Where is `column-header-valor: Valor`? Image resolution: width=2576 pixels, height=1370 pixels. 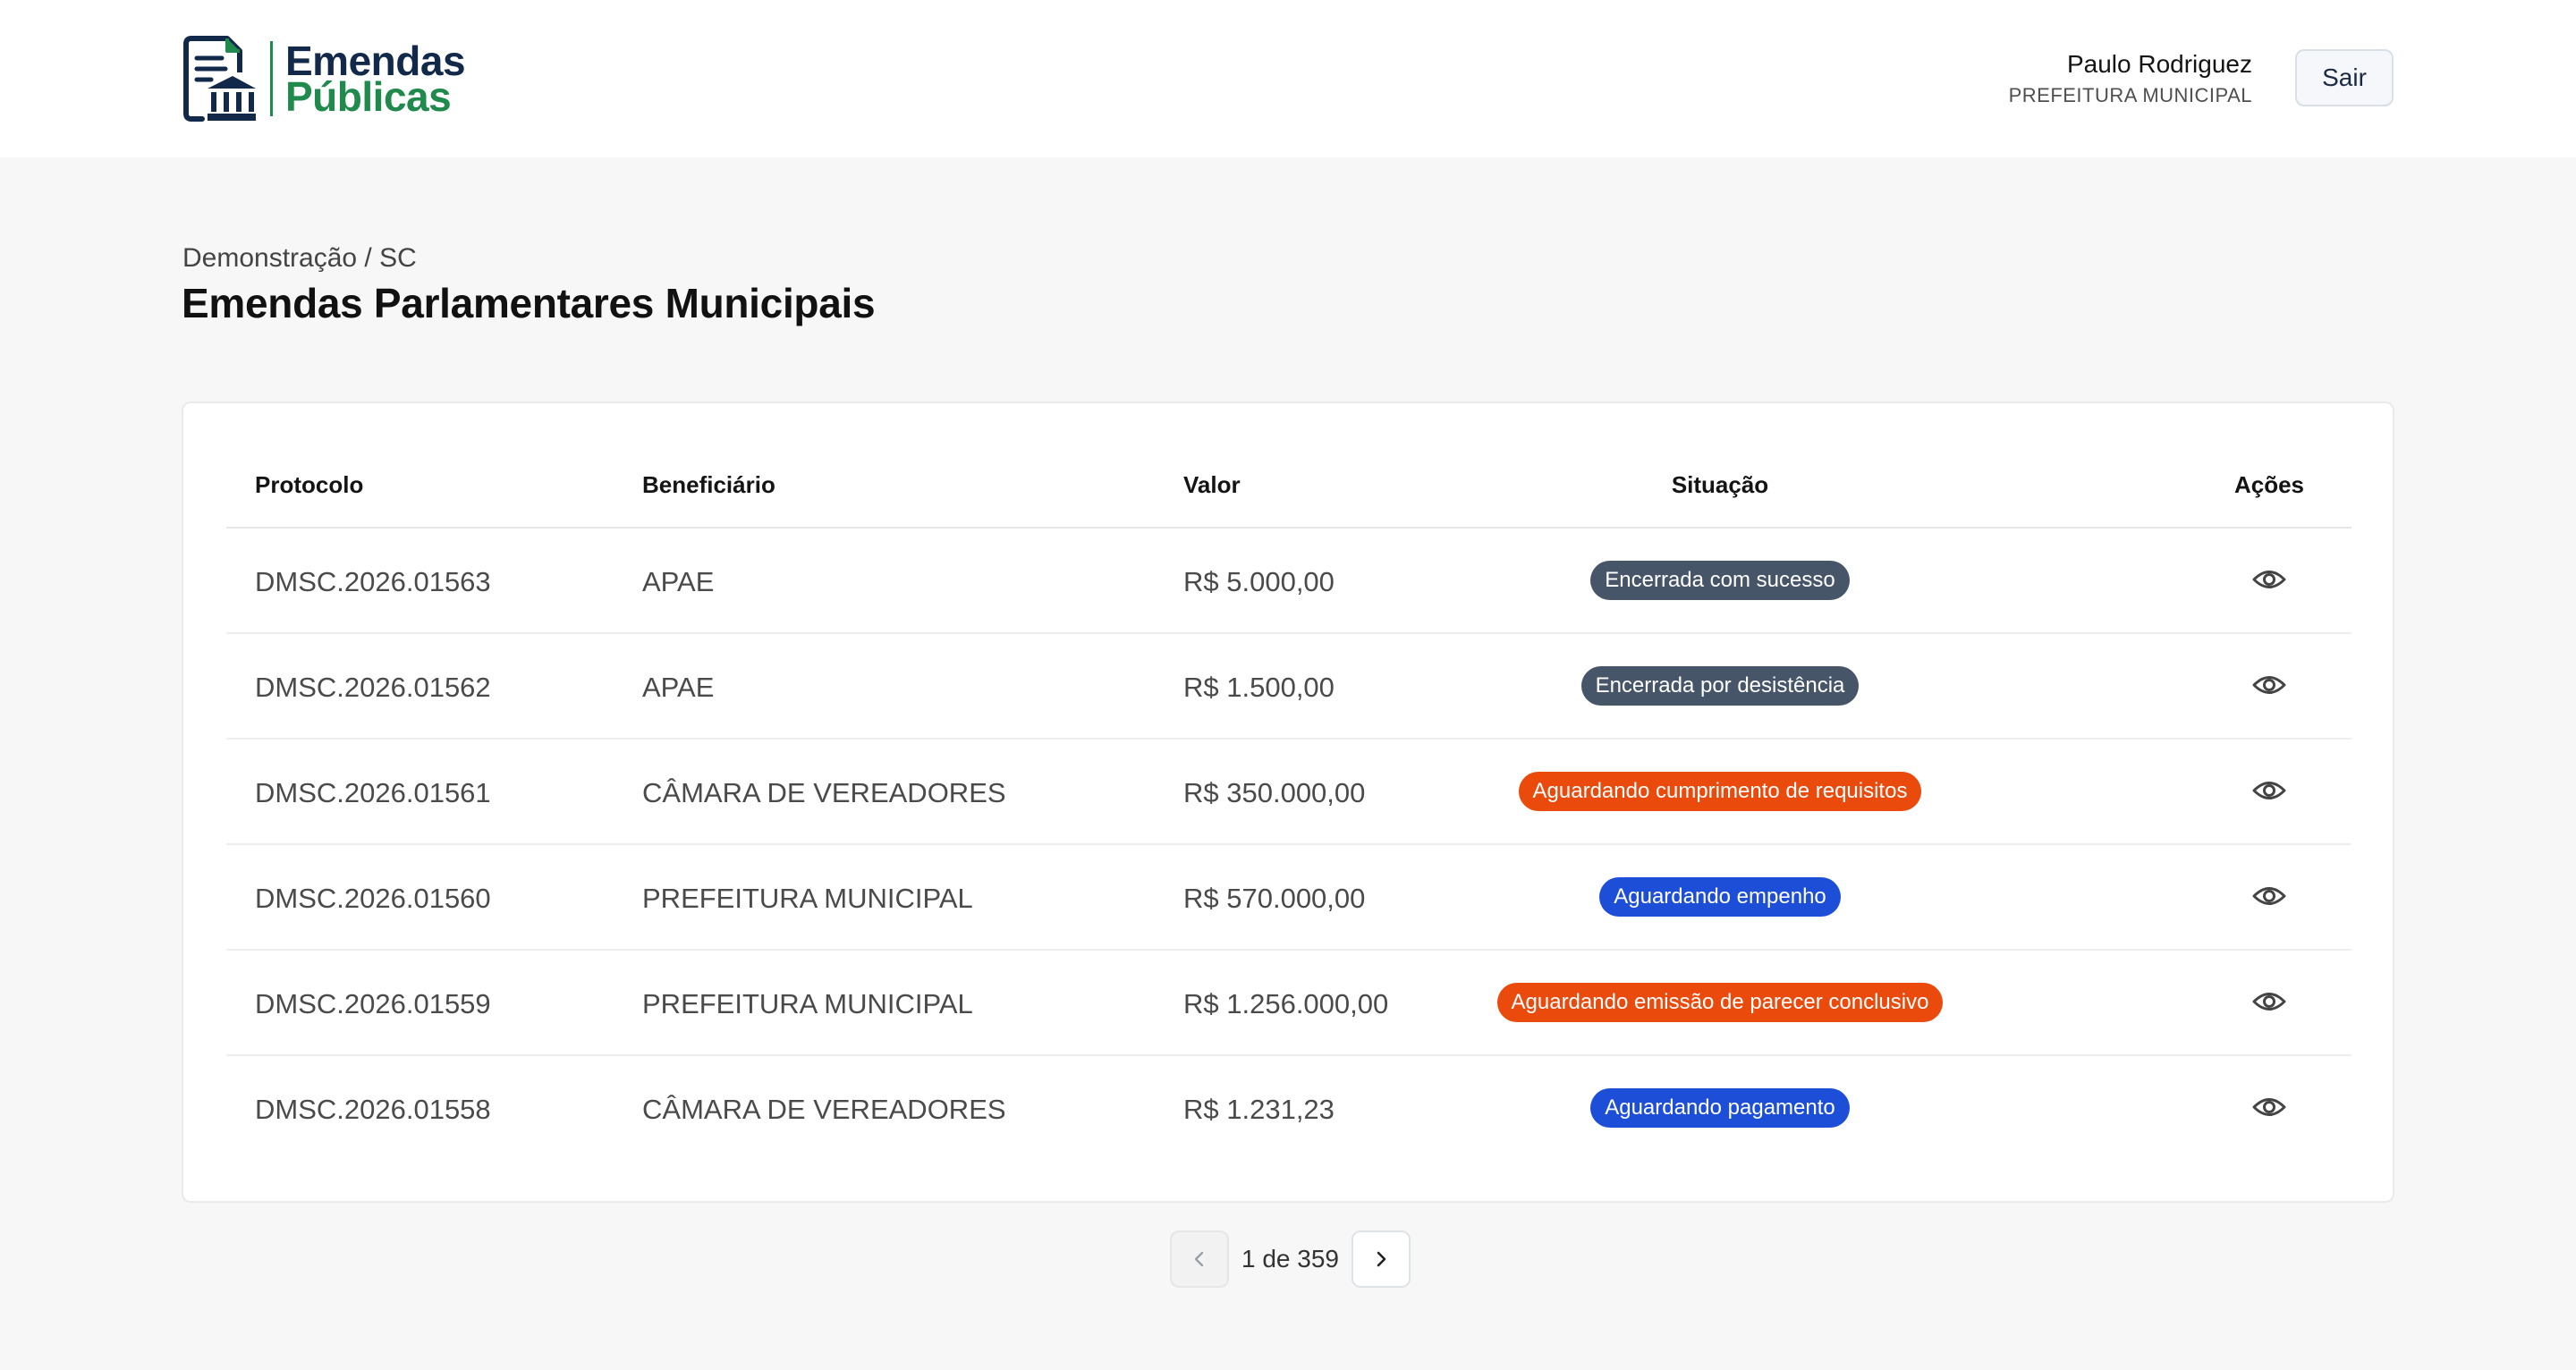 column-header-valor: Valor is located at coordinates (1212, 484).